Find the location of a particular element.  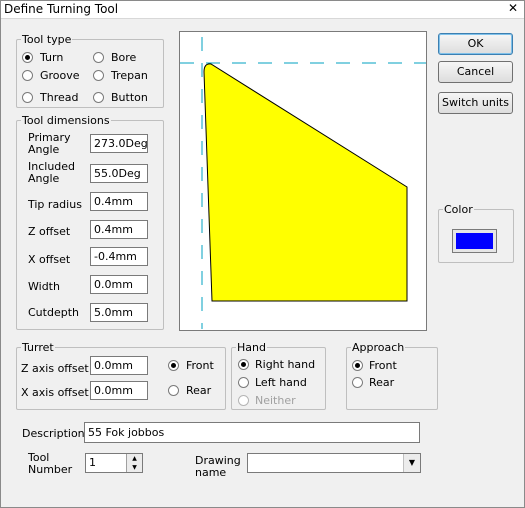

x-offset-label: X offset is located at coordinates (49, 259).